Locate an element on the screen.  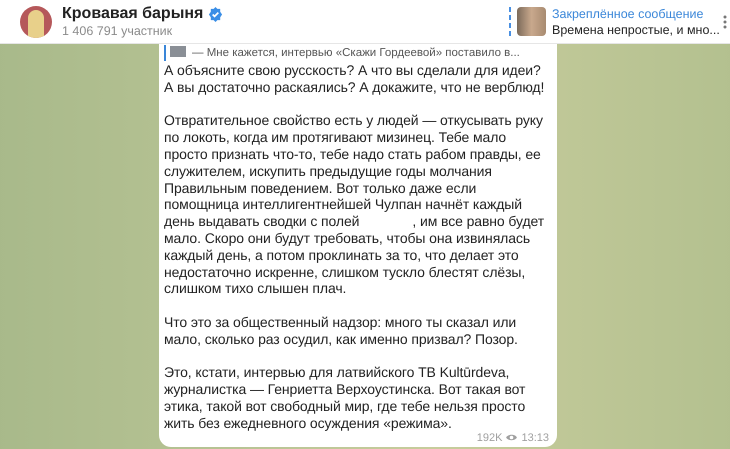
menu-icon is located at coordinates (725, 22).